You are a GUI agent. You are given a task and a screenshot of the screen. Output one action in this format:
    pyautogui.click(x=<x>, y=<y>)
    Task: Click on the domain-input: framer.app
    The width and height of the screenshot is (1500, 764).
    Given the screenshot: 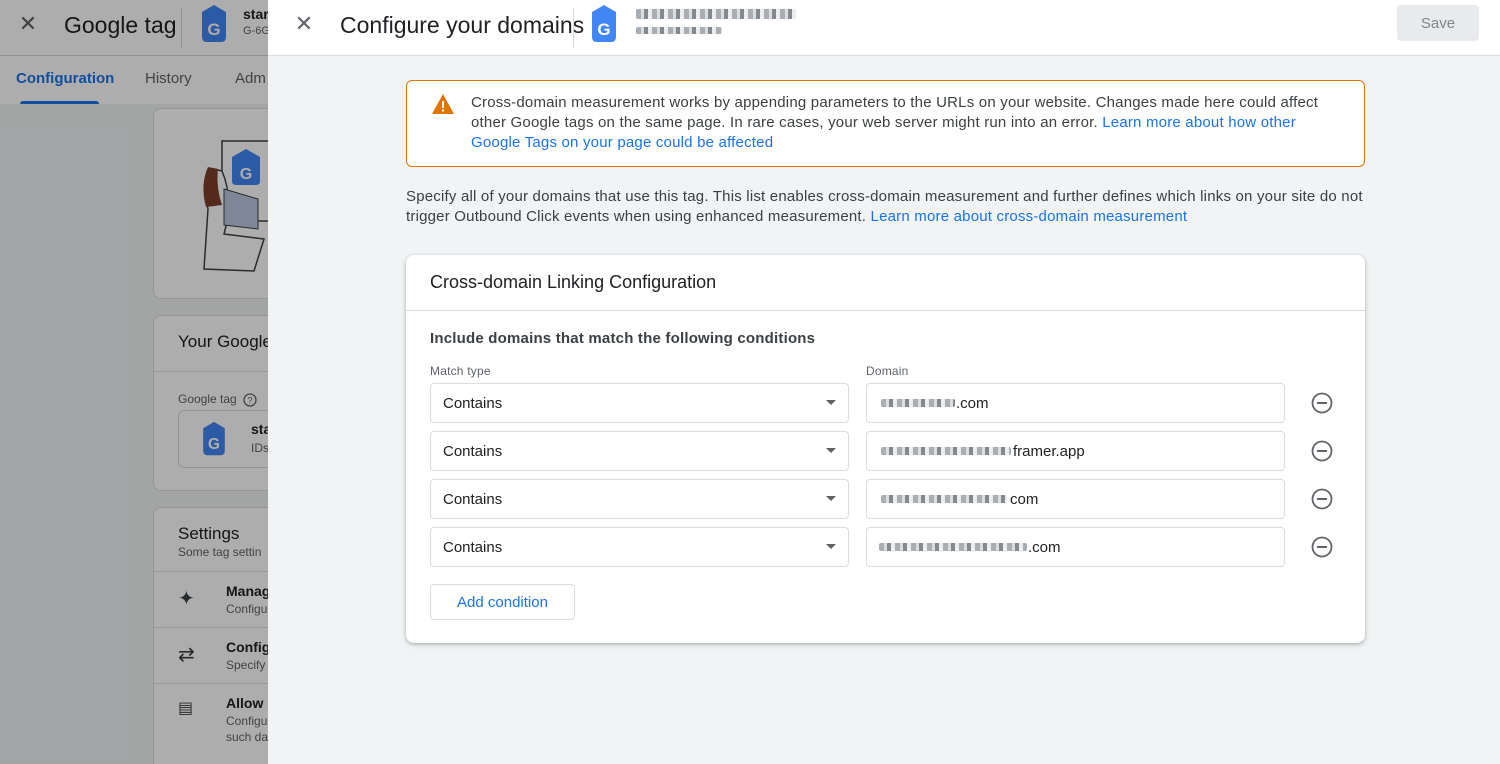 What is the action you would take?
    pyautogui.click(x=1075, y=451)
    